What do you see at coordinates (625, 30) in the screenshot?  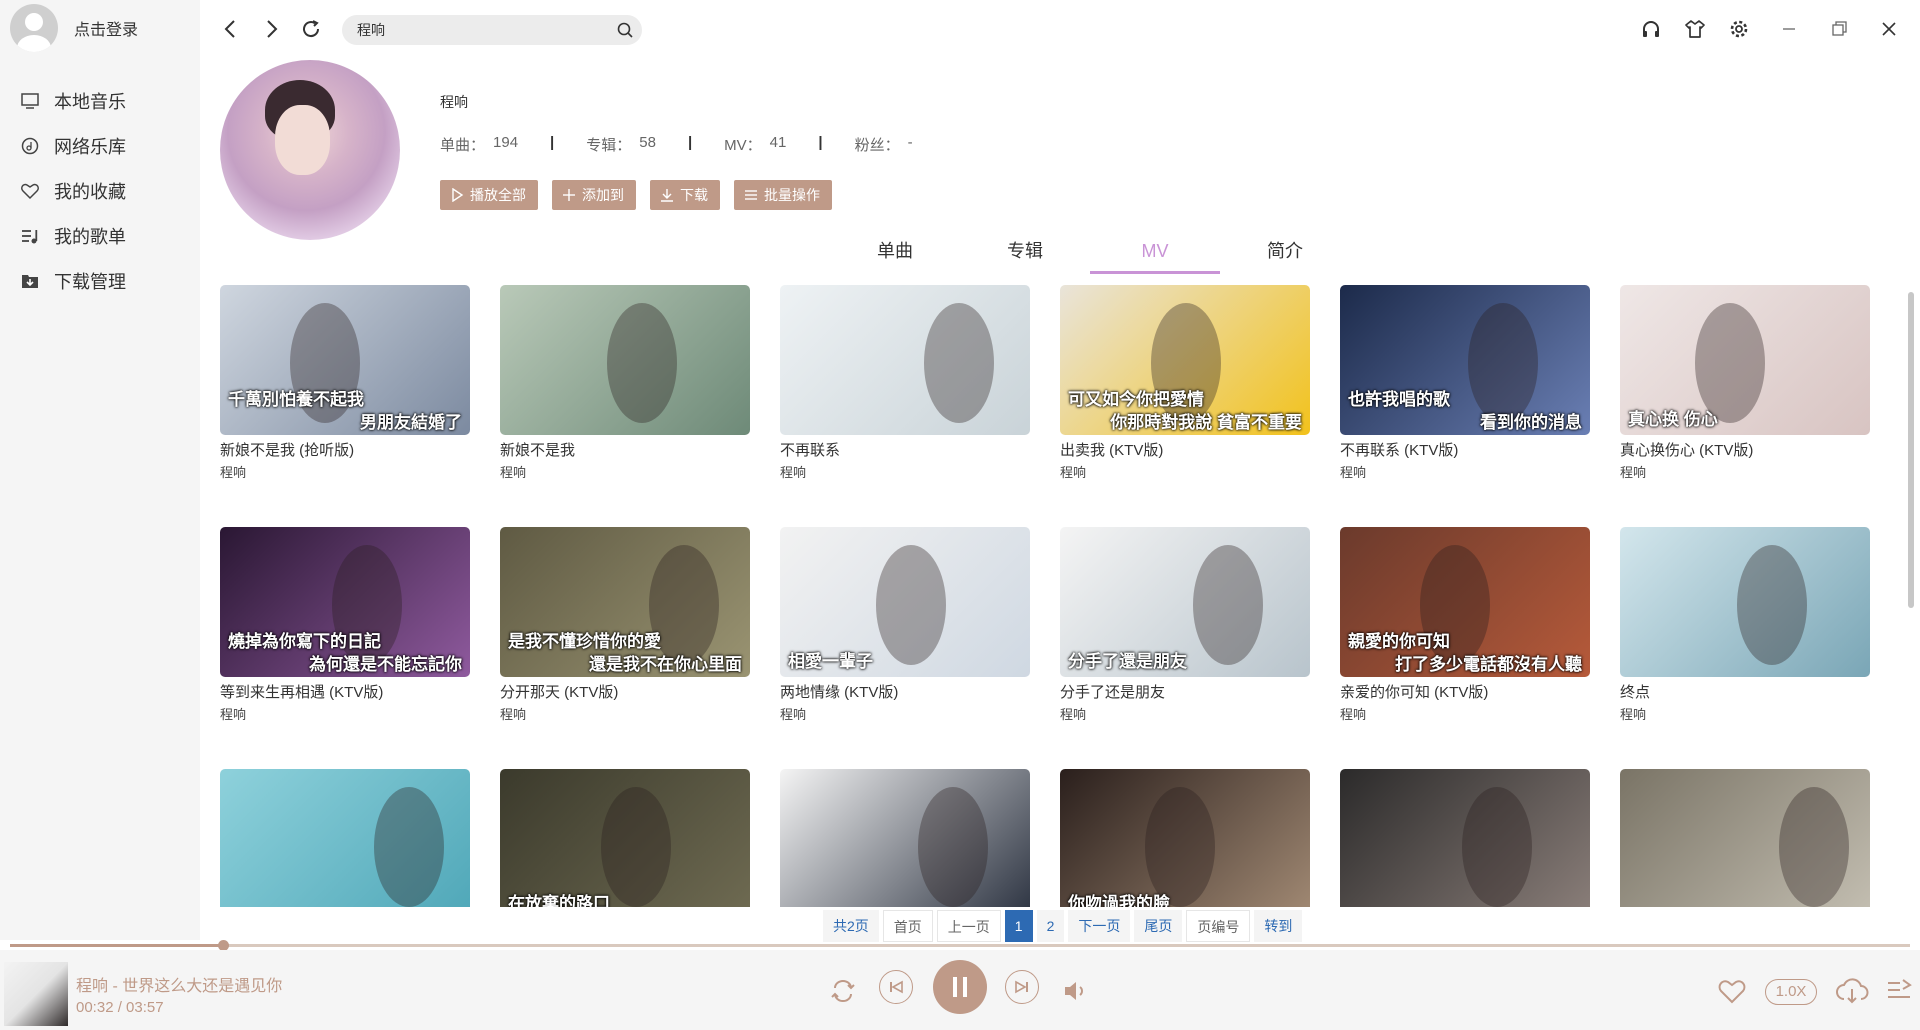 I see `search-icon` at bounding box center [625, 30].